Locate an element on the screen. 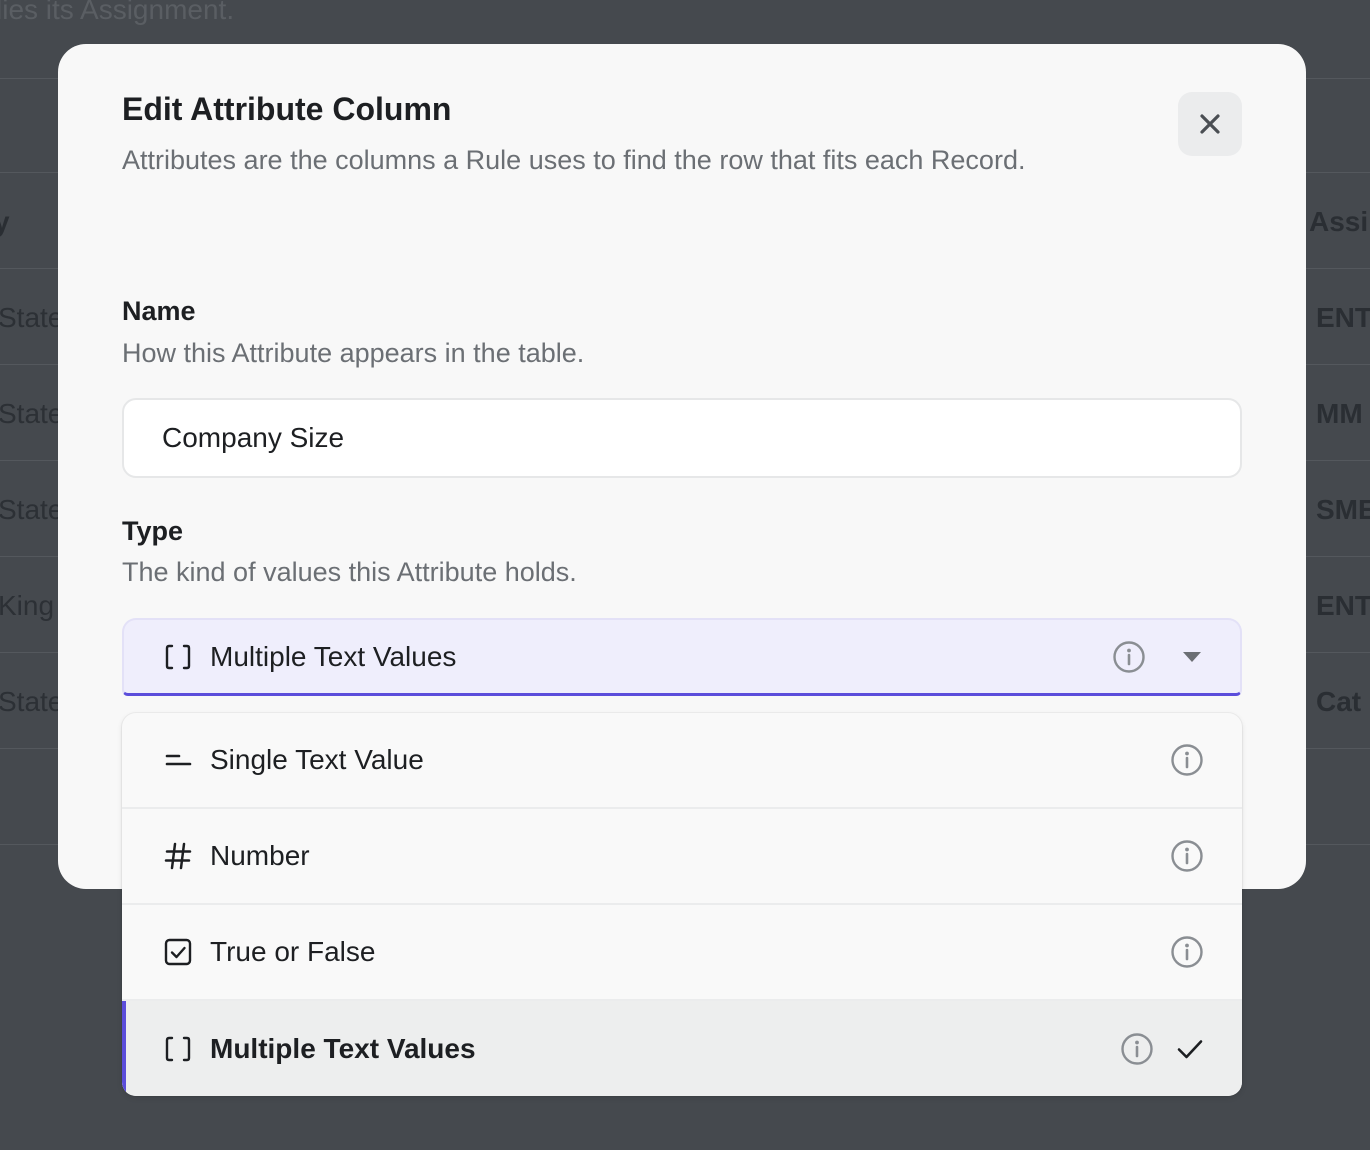 This screenshot has width=1370, height=1150. name-hint: How this Attribute appears in the table. is located at coordinates (353, 353).